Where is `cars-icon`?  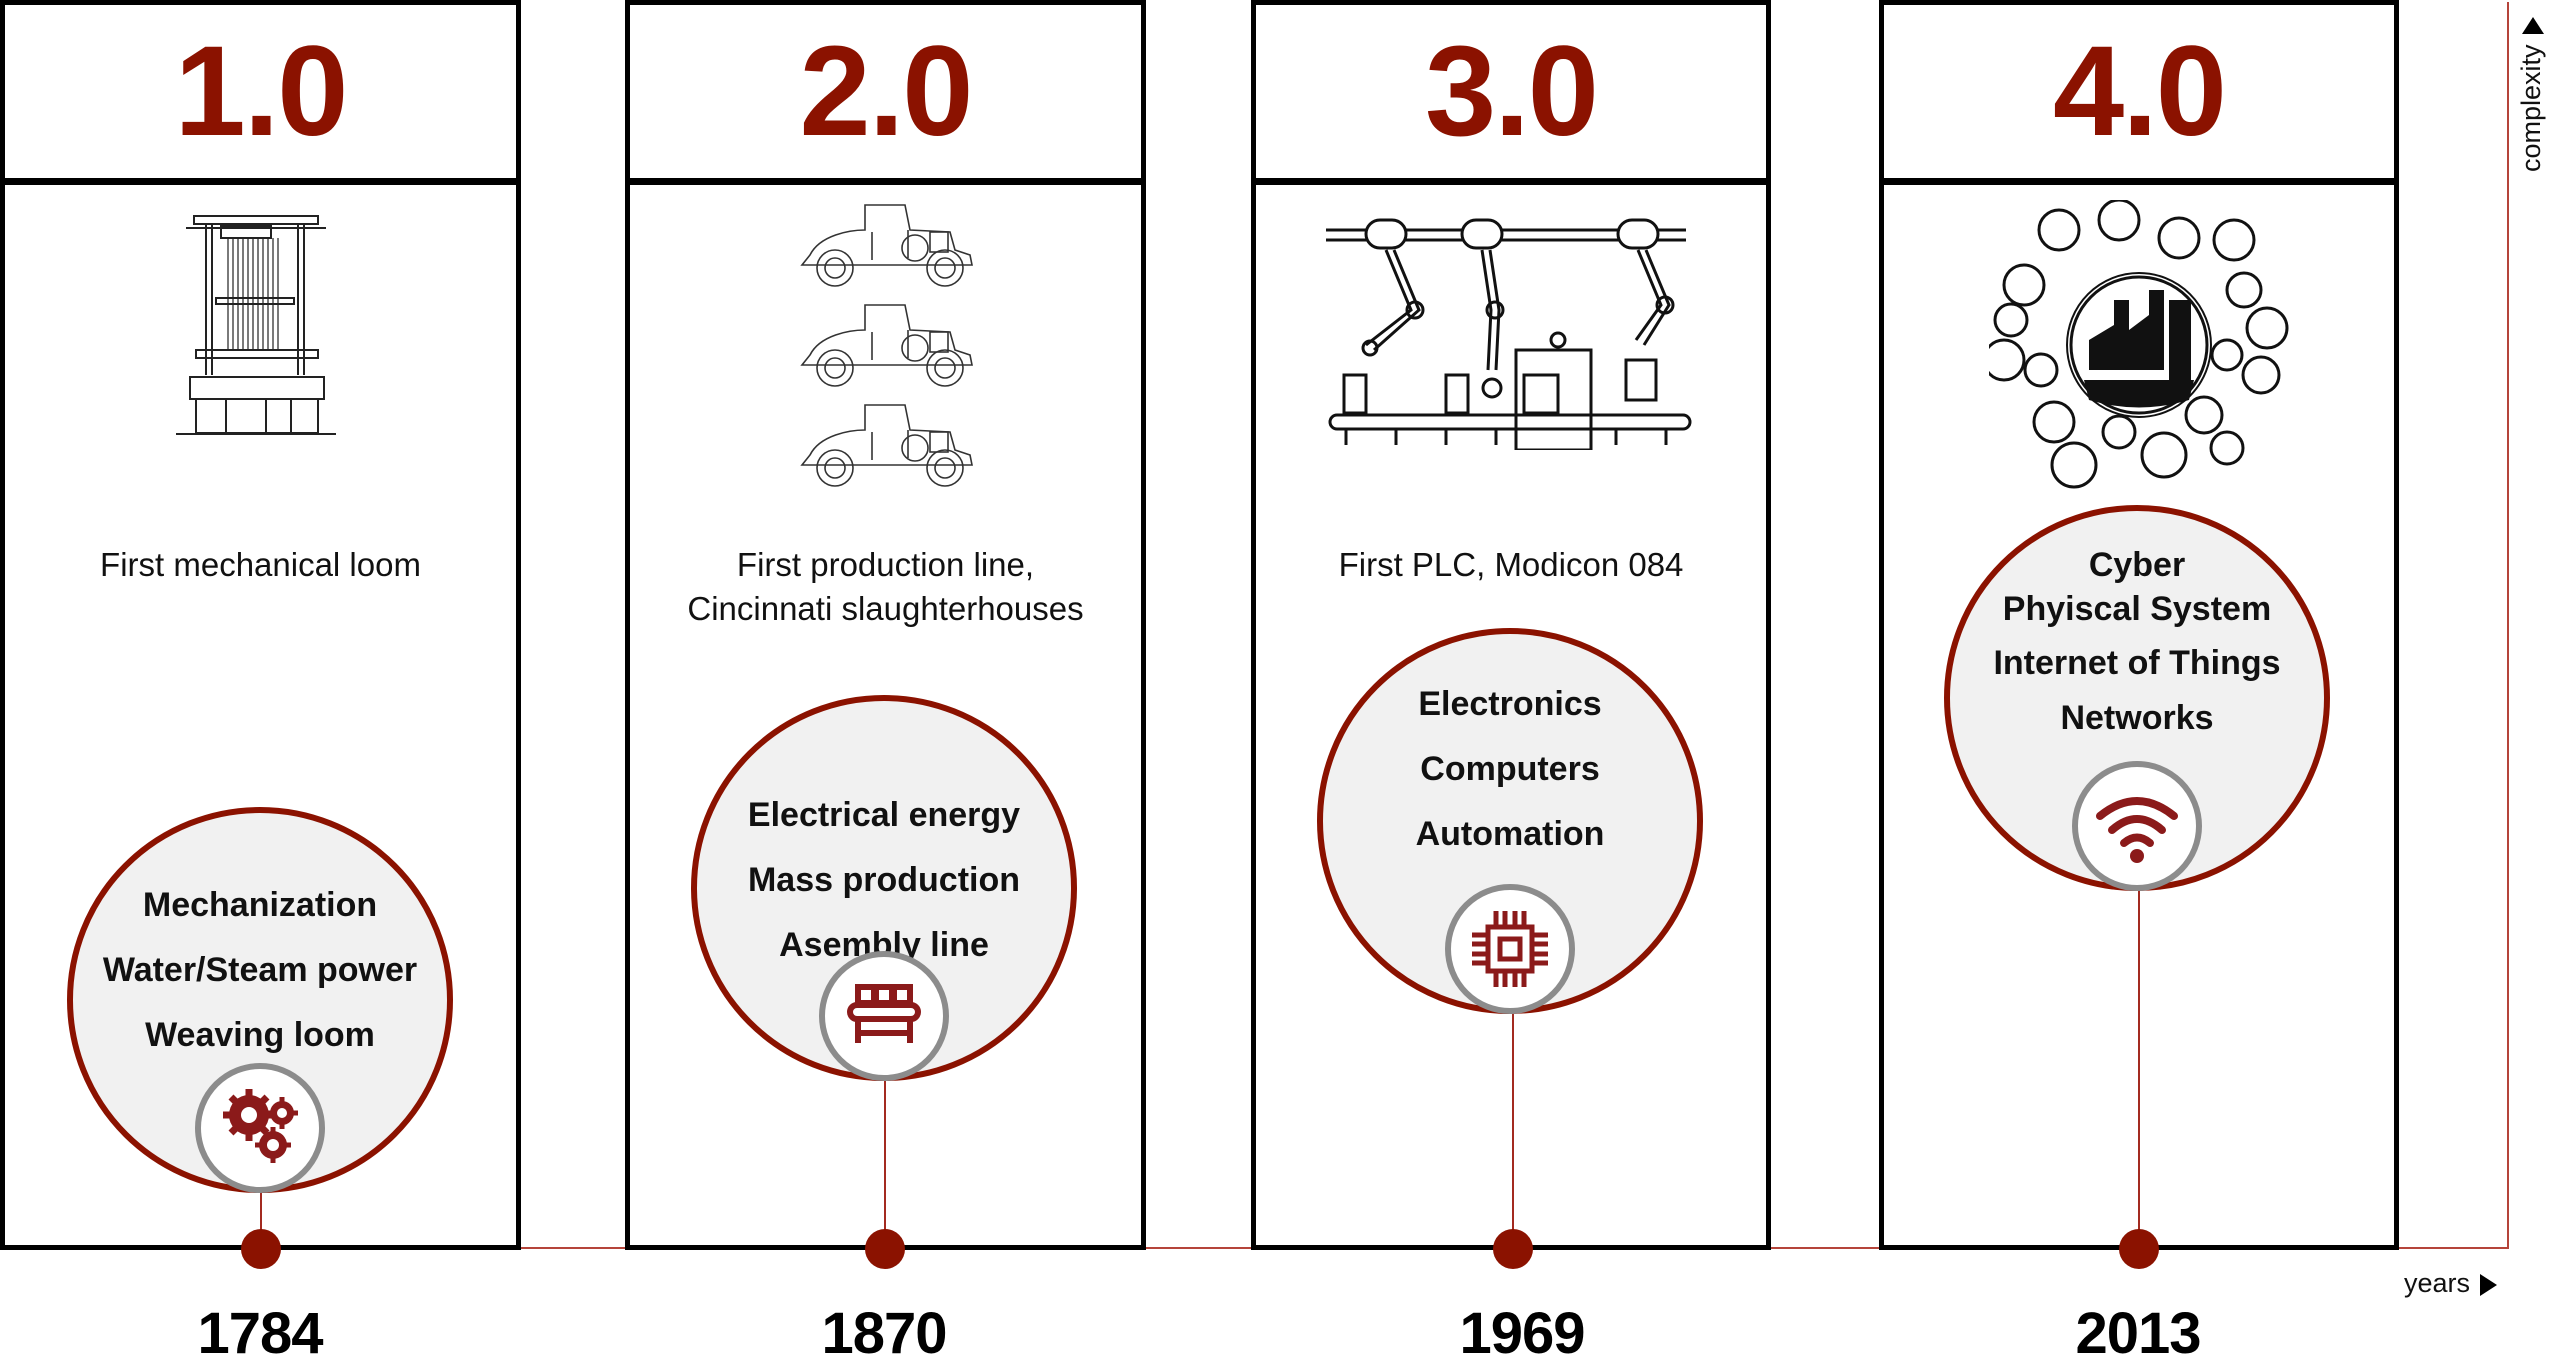 cars-icon is located at coordinates (886, 345).